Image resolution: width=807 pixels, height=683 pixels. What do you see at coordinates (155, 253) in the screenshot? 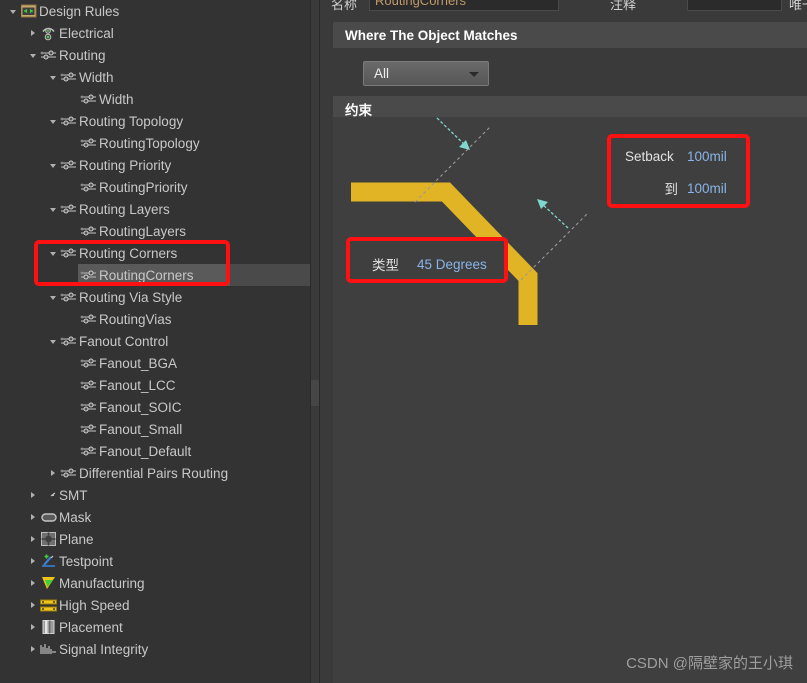
I see `tree-item-routing-corners: Routing Corners` at bounding box center [155, 253].